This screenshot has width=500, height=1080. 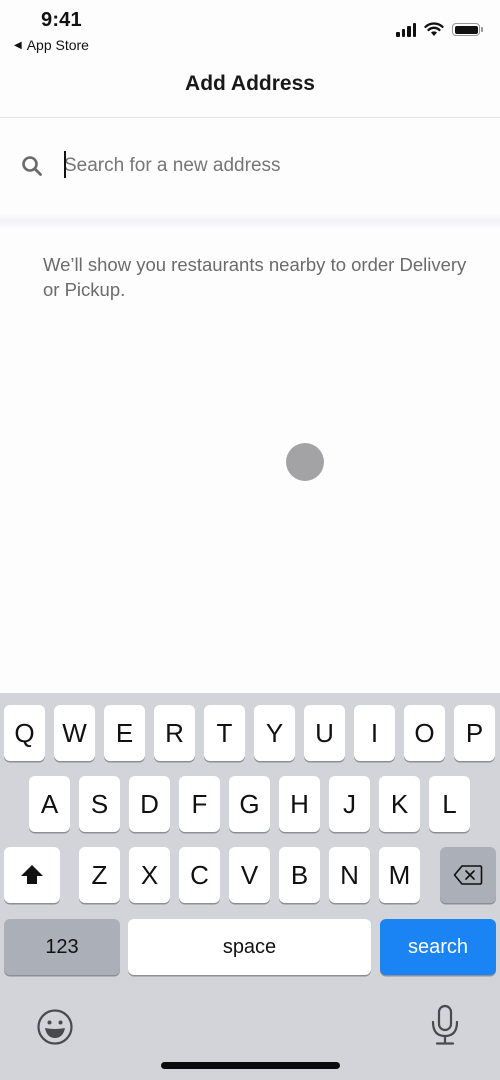 I want to click on delete-key, so click(x=468, y=875).